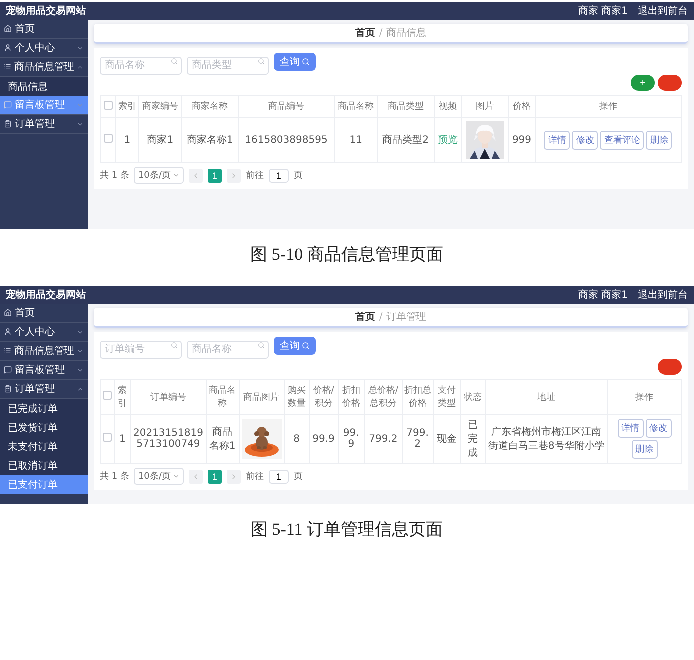 This screenshot has width=694, height=660. I want to click on table-cell: 1, so click(122, 439).